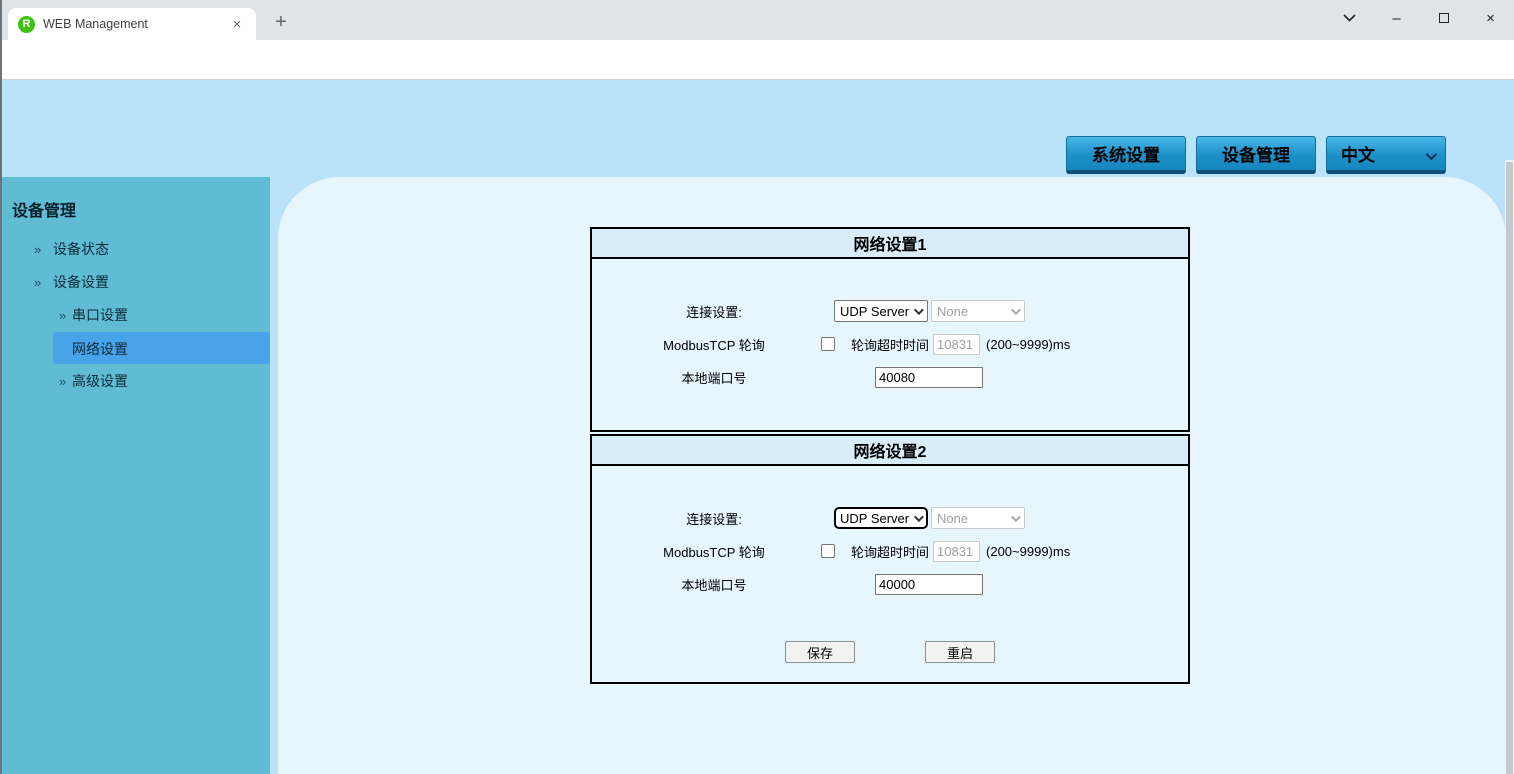  What do you see at coordinates (1396, 18) in the screenshot?
I see `window-minimize-button: –` at bounding box center [1396, 18].